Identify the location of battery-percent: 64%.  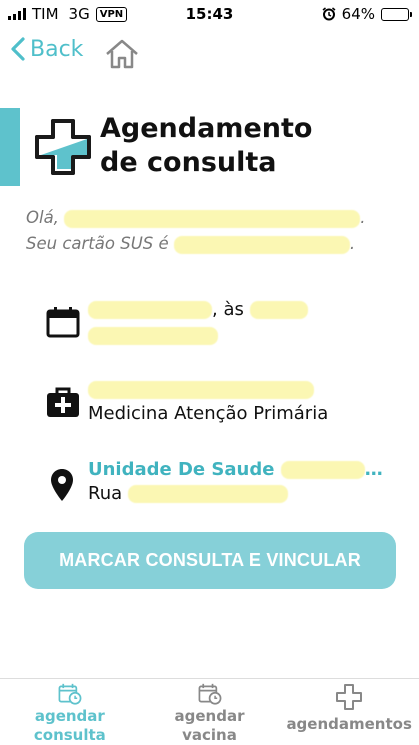
(358, 14).